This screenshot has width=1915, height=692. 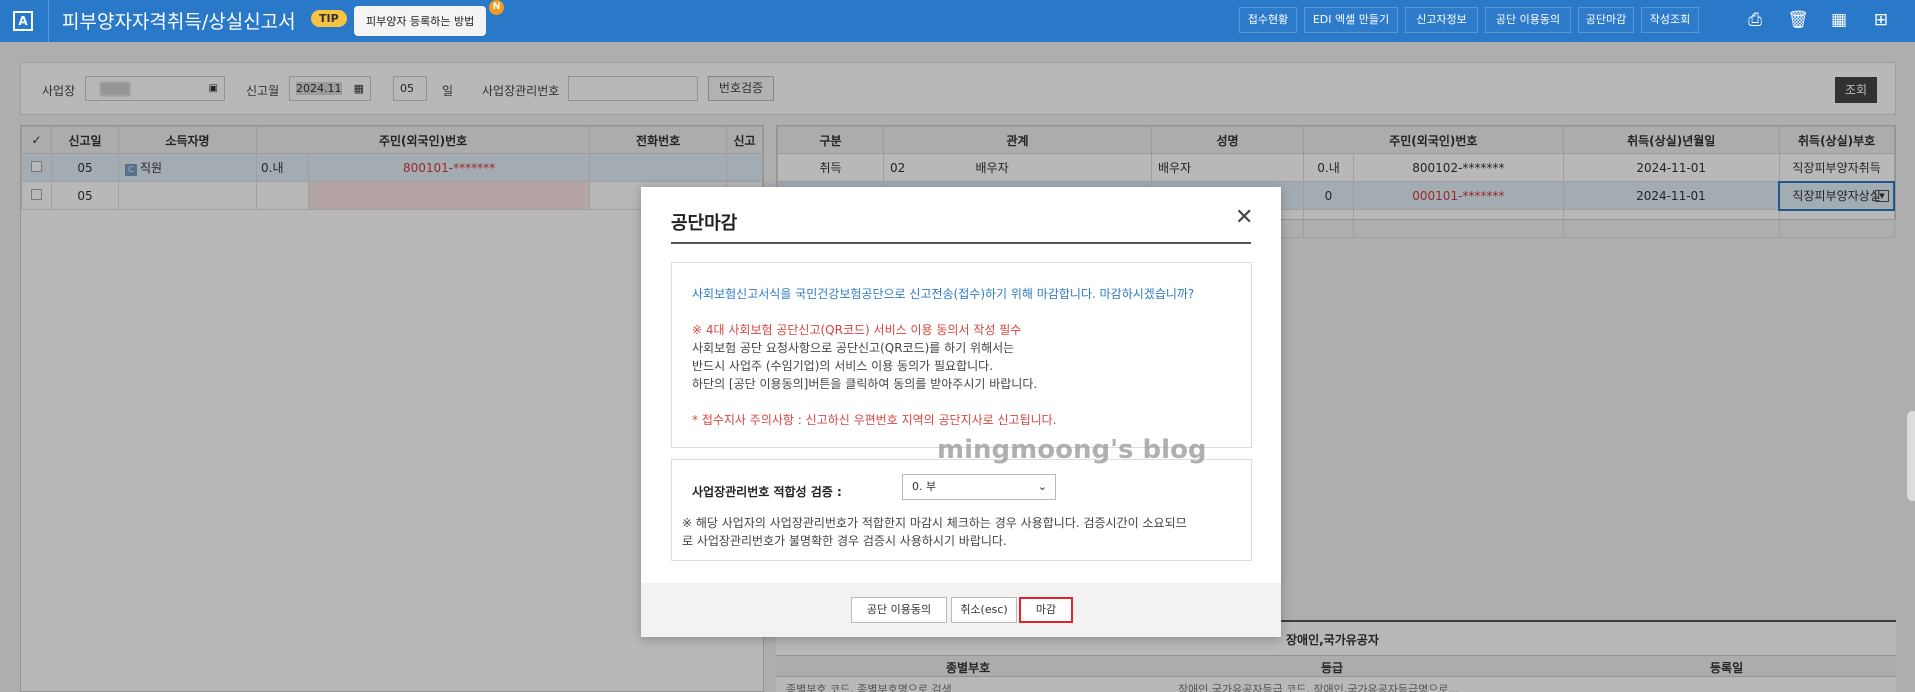 What do you see at coordinates (420, 21) in the screenshot?
I see `tip-link: 피부양자 등록하는 방법` at bounding box center [420, 21].